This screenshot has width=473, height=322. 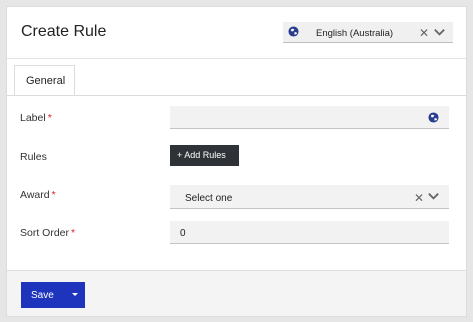 I want to click on sort-order-field-label: Sort Order *, so click(x=47, y=233).